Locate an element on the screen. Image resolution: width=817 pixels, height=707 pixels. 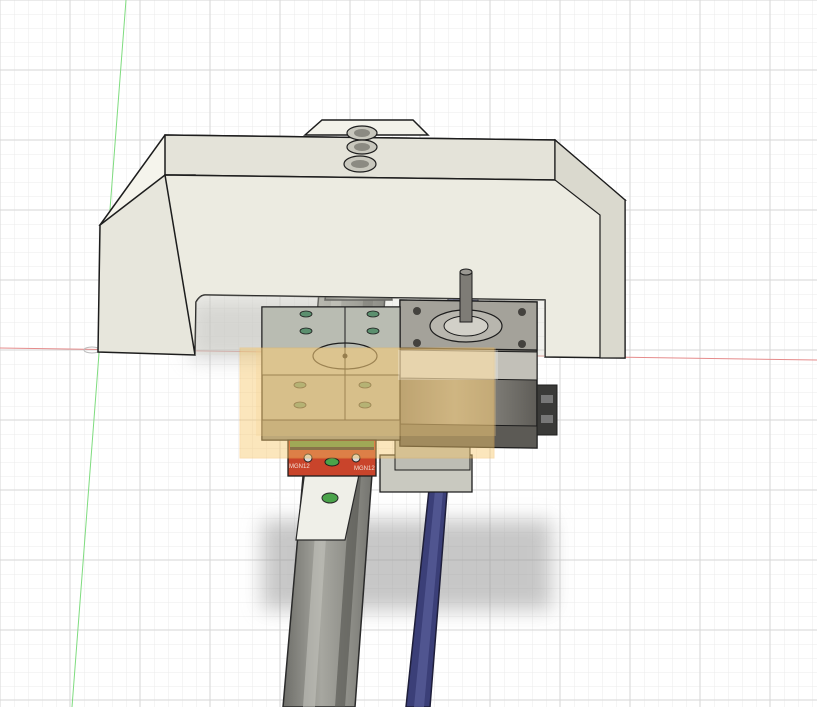
motor-connector is located at coordinates (547, 410).